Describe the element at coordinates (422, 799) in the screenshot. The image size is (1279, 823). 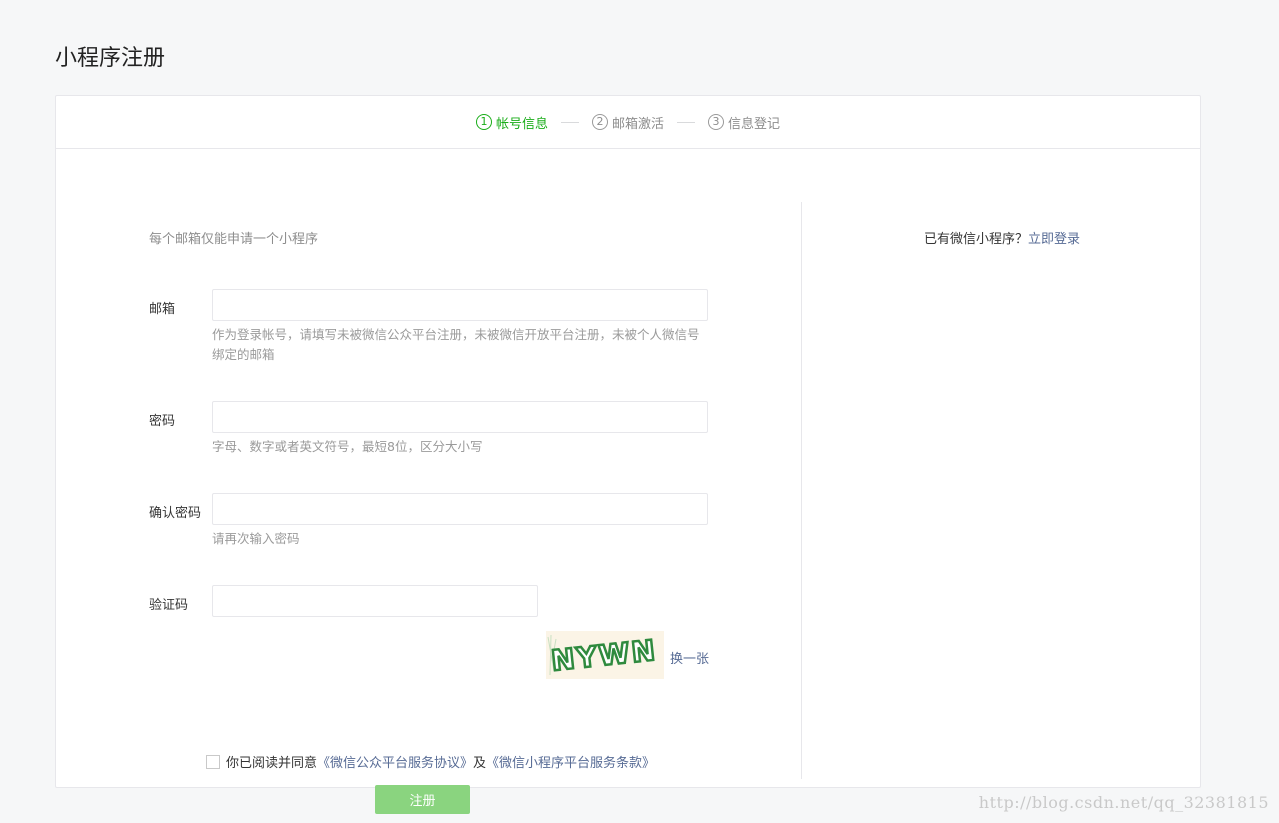
I see `register-button: 注册` at that location.